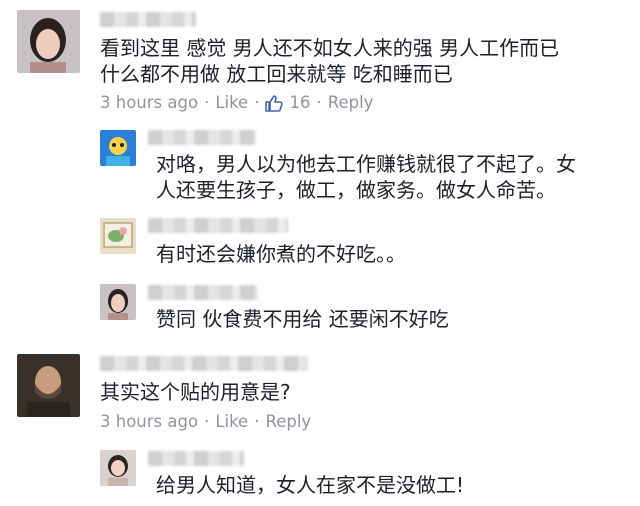 The image size is (640, 506). I want to click on thumbs-up-icon, so click(274, 103).